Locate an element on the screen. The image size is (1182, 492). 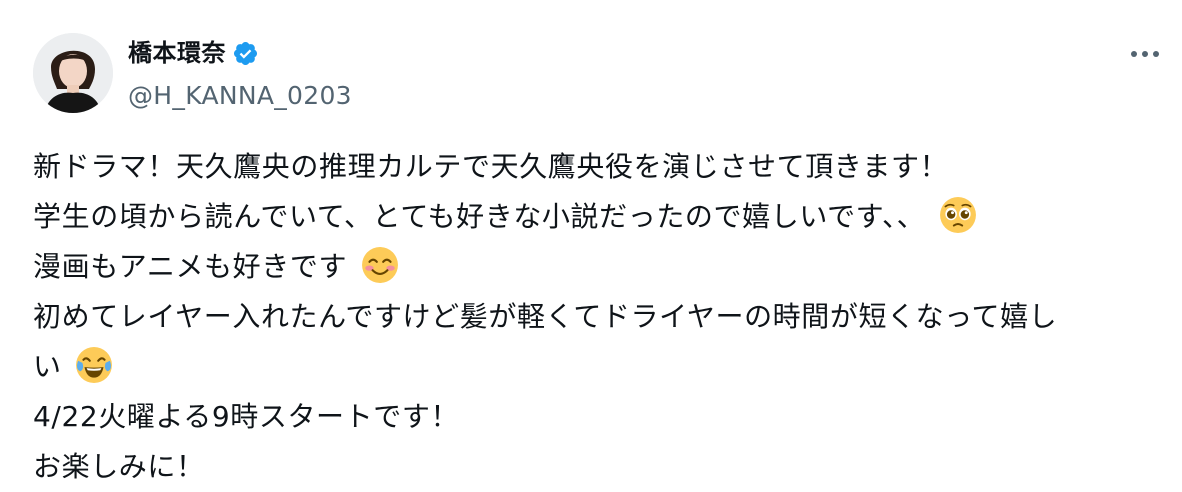
tweet-line: 漫画もアニメも好きです is located at coordinates (598, 267).